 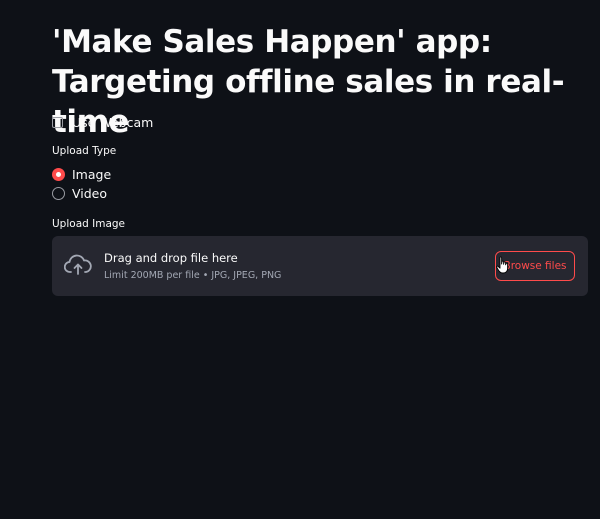 What do you see at coordinates (90, 193) in the screenshot?
I see `radio-label-video: Video` at bounding box center [90, 193].